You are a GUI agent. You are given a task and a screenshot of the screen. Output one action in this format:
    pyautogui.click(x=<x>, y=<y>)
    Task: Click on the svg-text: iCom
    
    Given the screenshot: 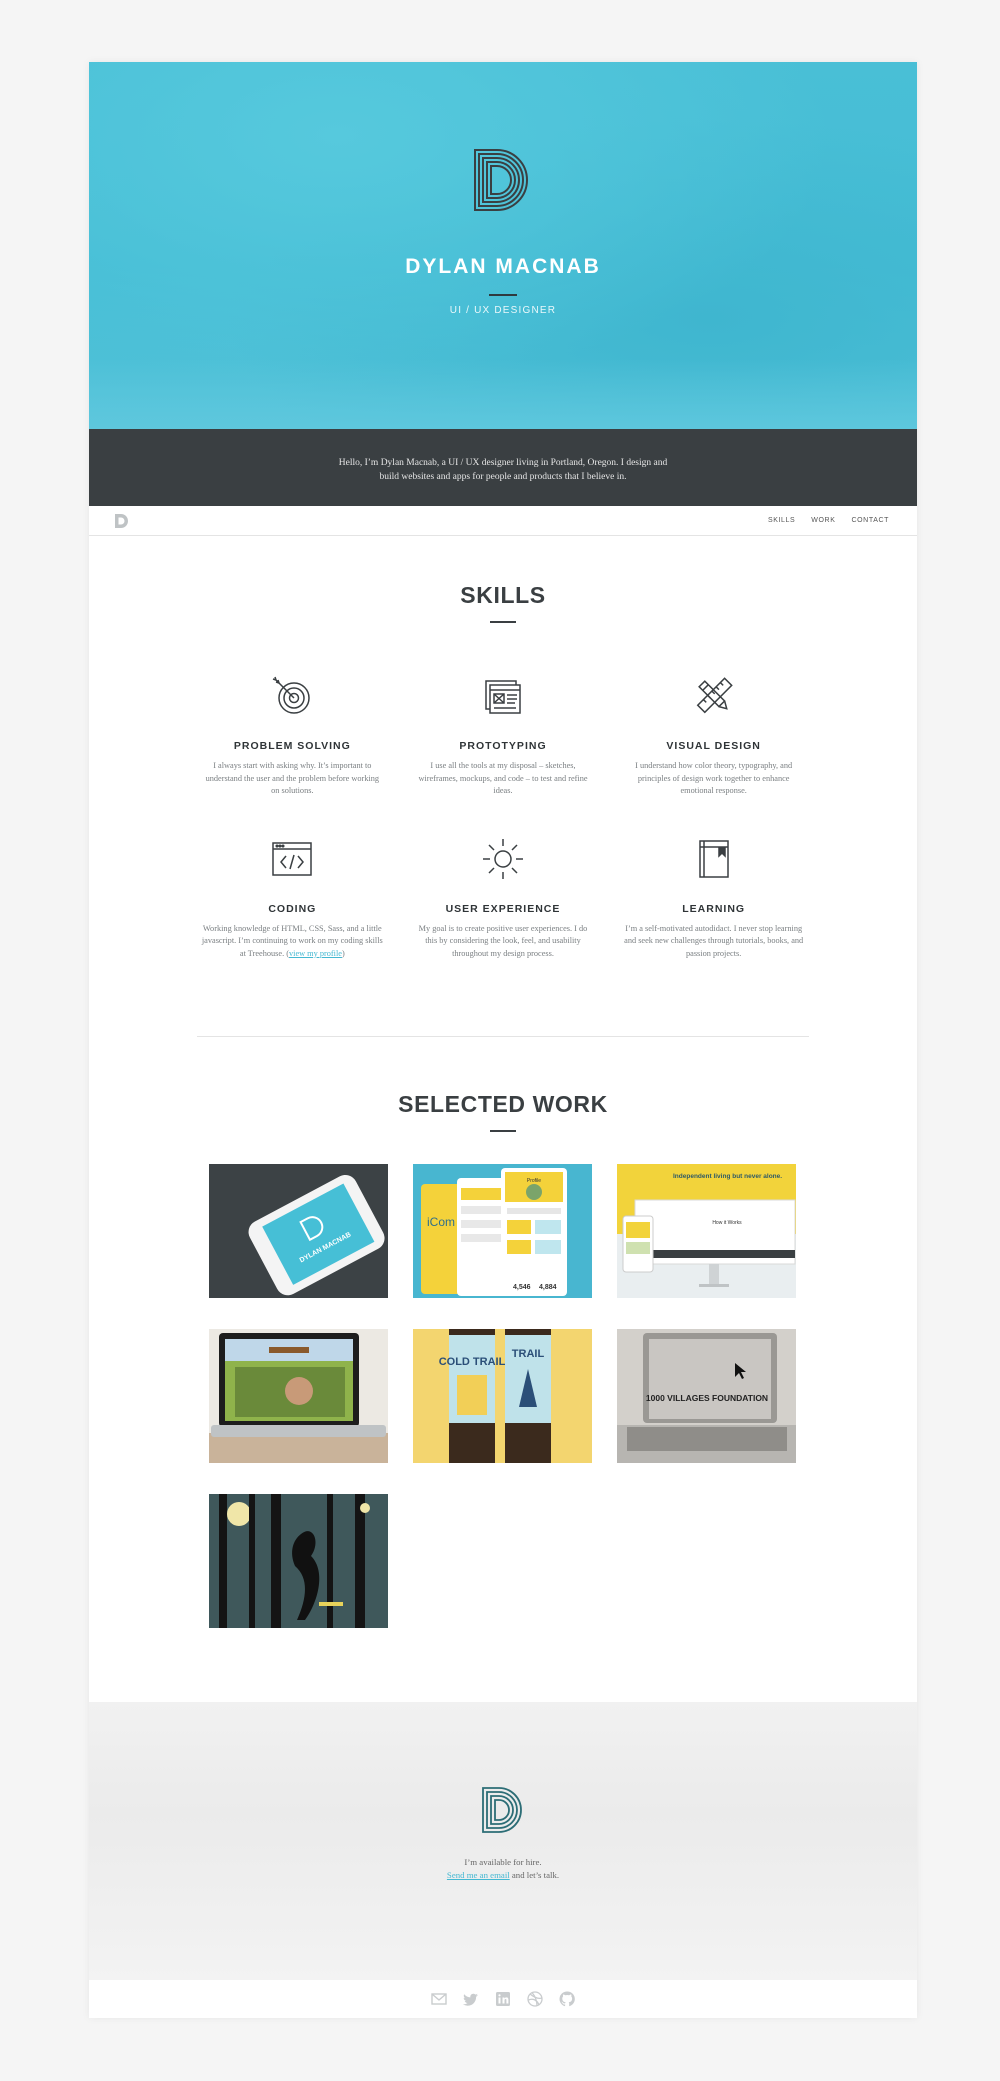 What is the action you would take?
    pyautogui.click(x=441, y=1222)
    